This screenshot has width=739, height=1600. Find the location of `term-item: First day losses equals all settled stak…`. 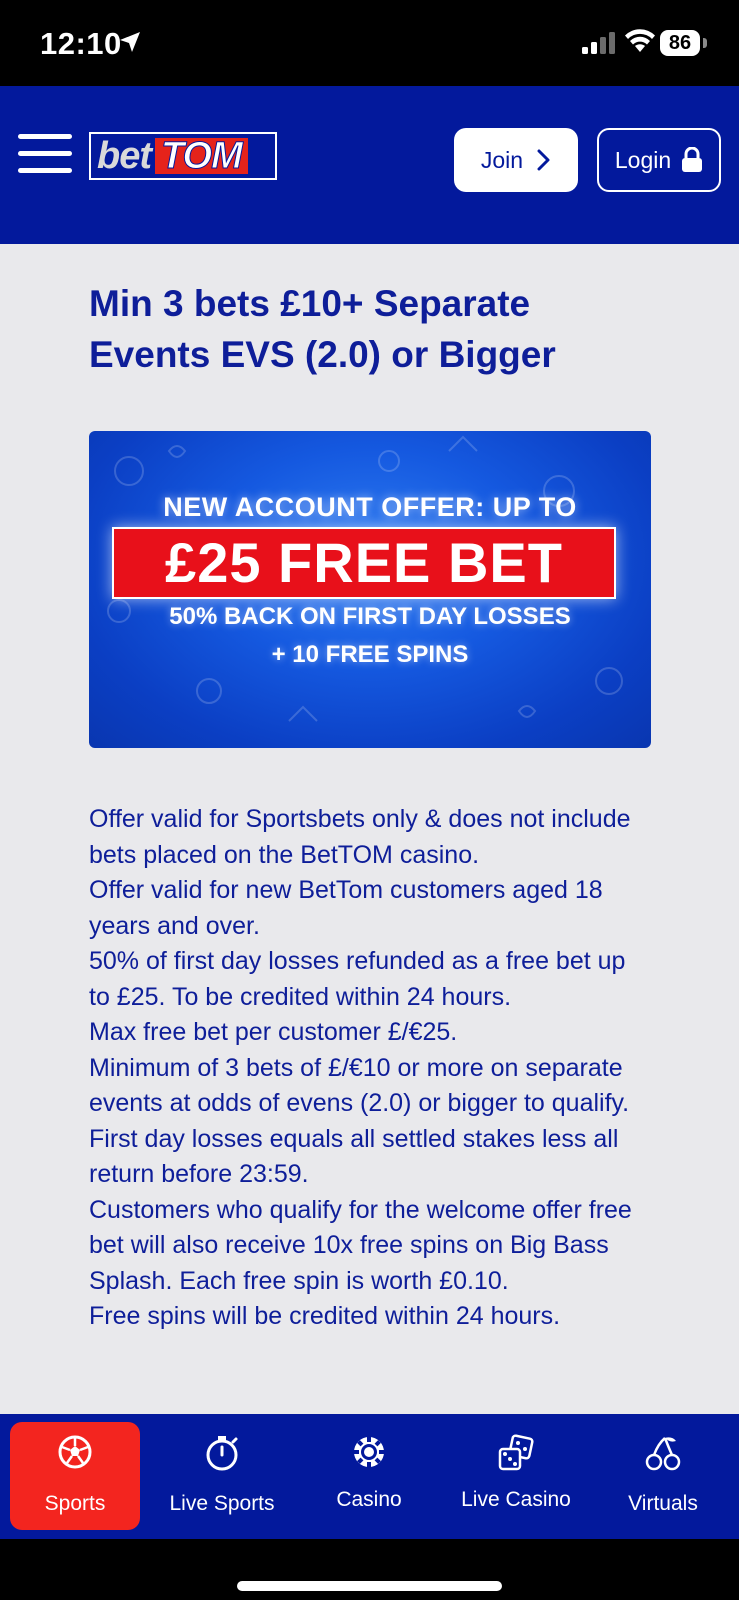

term-item: First day losses equals all settled stak… is located at coordinates (354, 1156).